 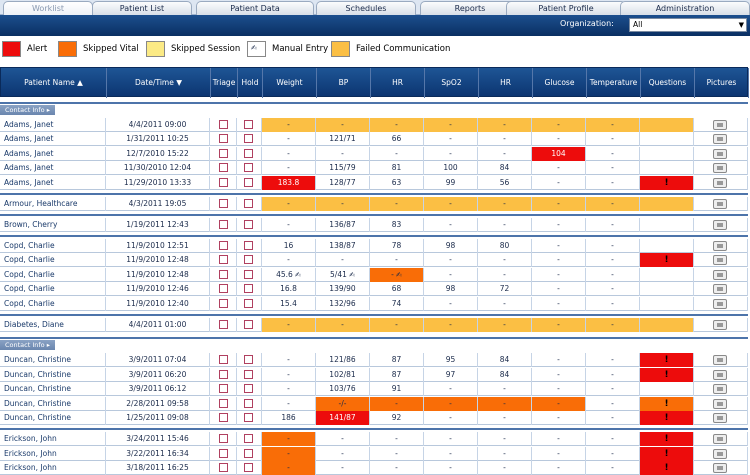 I want to click on tab-worklist: Worklist, so click(x=48, y=8).